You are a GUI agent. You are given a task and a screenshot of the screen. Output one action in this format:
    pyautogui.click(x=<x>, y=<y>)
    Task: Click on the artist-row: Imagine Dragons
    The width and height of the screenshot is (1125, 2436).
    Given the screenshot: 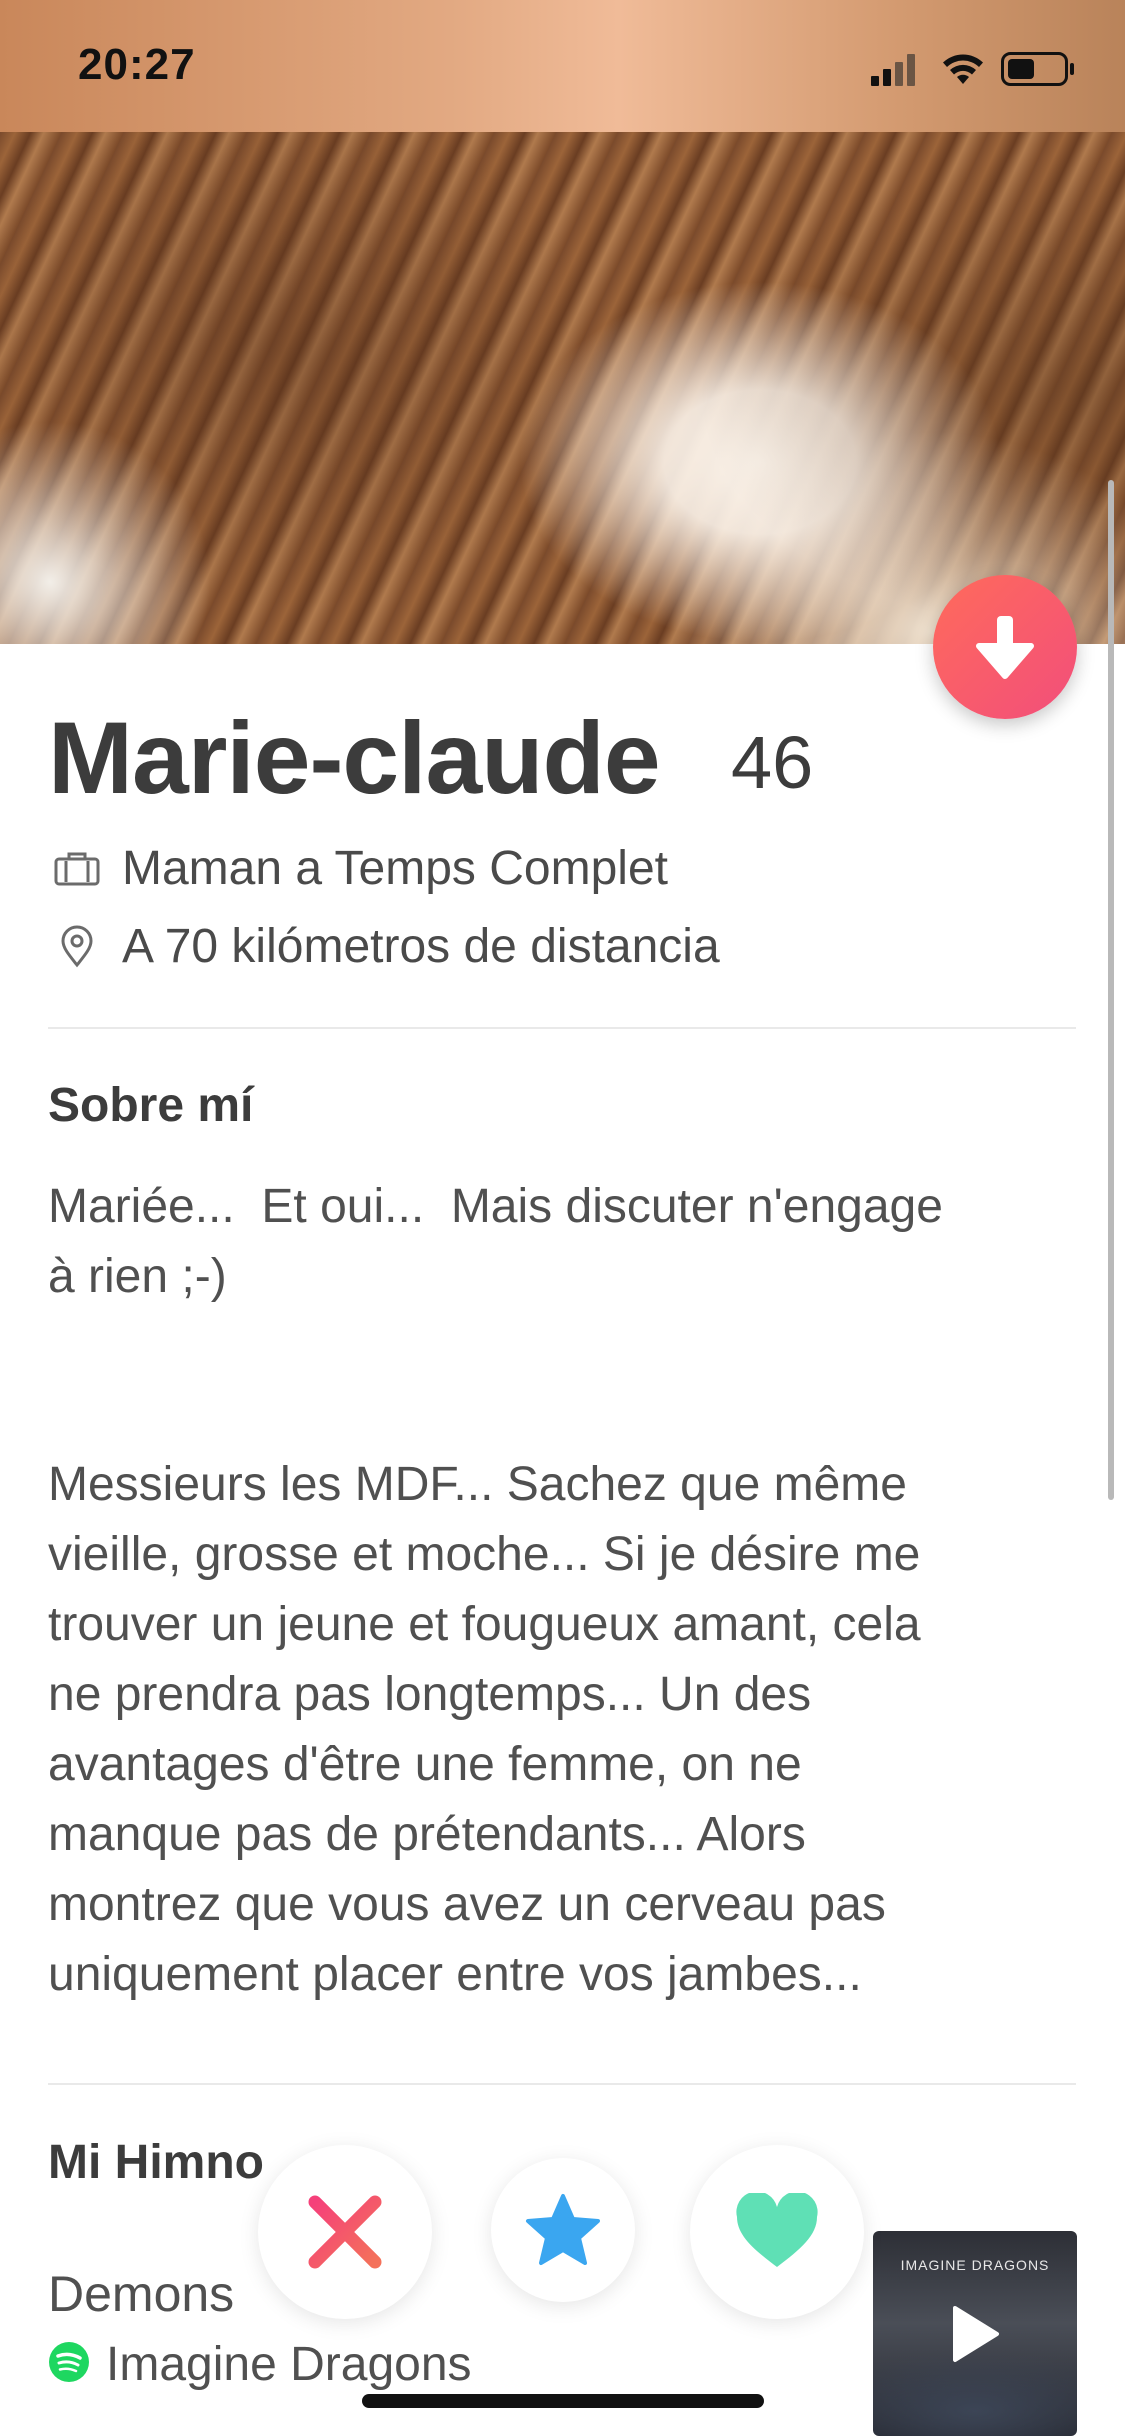 What is the action you would take?
    pyautogui.click(x=260, y=2364)
    